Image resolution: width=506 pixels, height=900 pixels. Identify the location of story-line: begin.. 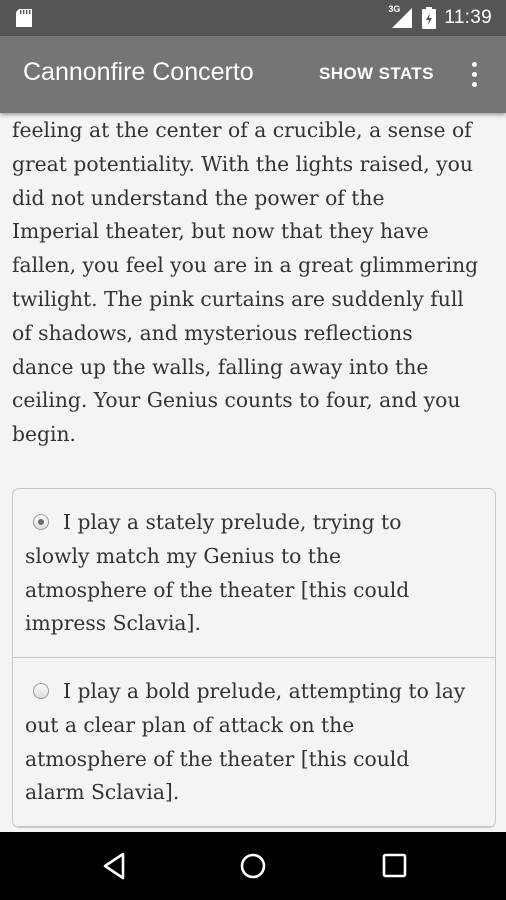
(44, 434).